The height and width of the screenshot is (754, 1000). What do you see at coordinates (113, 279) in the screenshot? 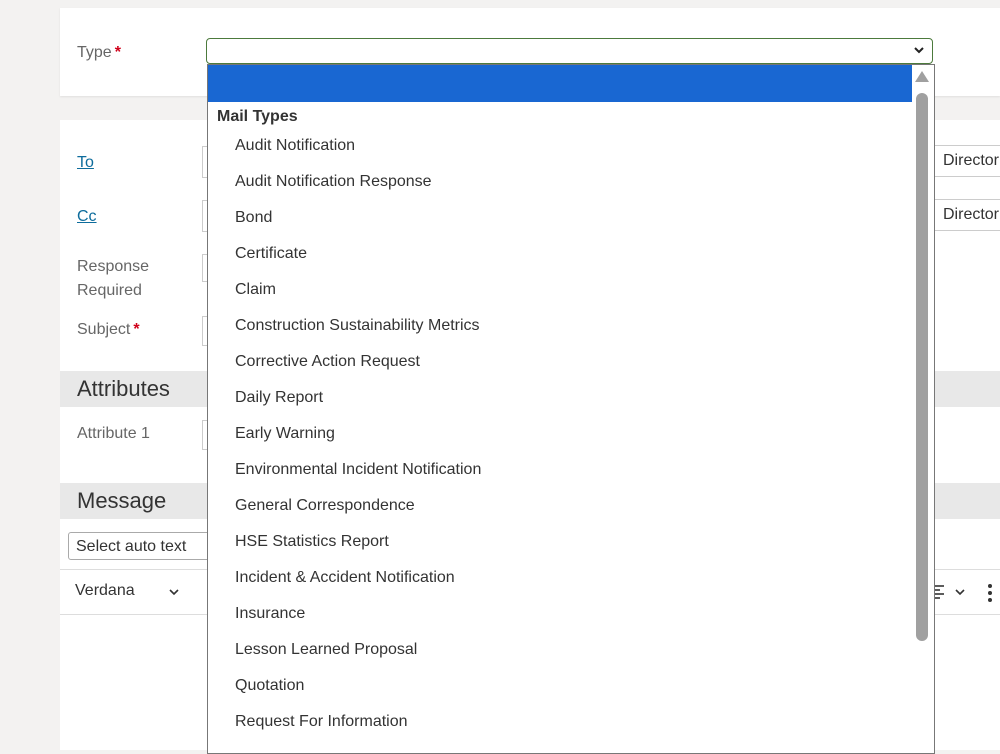
I see `response-required-label: Response Required` at bounding box center [113, 279].